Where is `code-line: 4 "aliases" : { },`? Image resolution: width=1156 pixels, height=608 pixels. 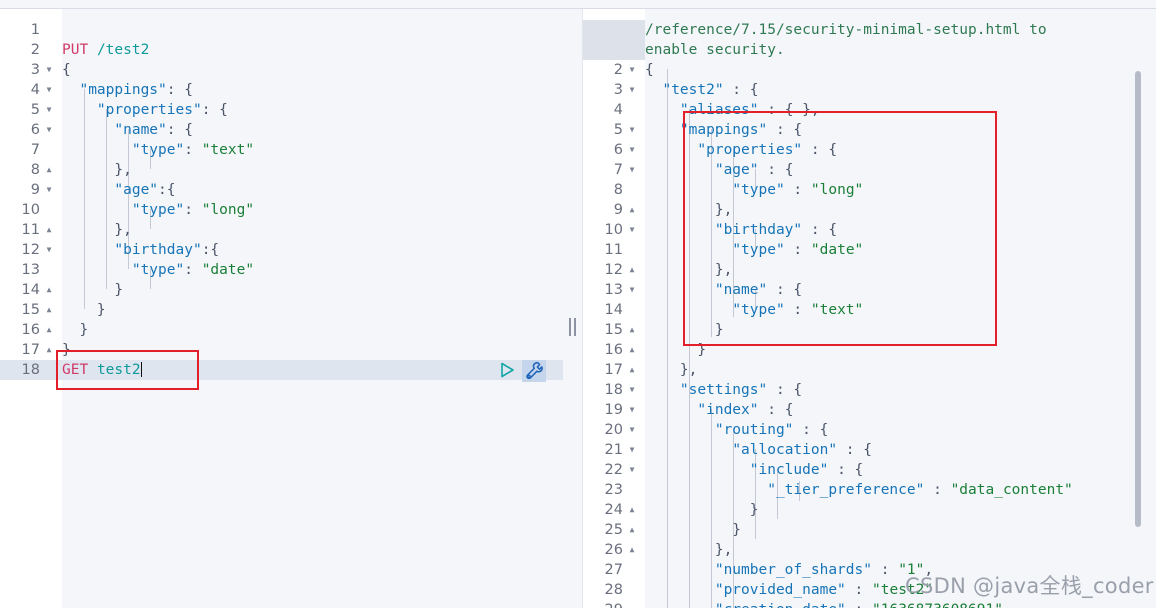
code-line: 4 "aliases" : { }, is located at coordinates (869, 110).